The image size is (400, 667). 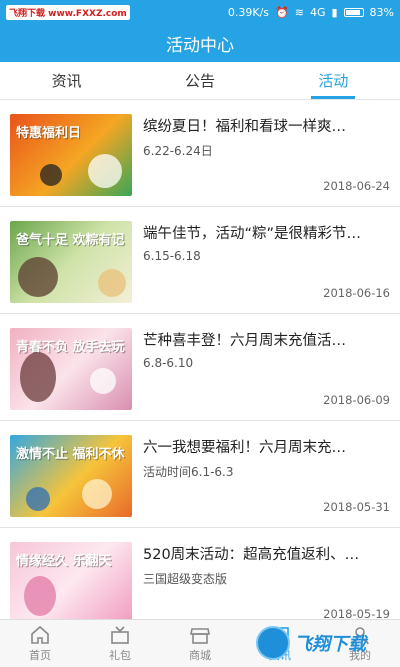 What do you see at coordinates (49, 133) in the screenshot?
I see `thumbnail-caption: 特惠福利日` at bounding box center [49, 133].